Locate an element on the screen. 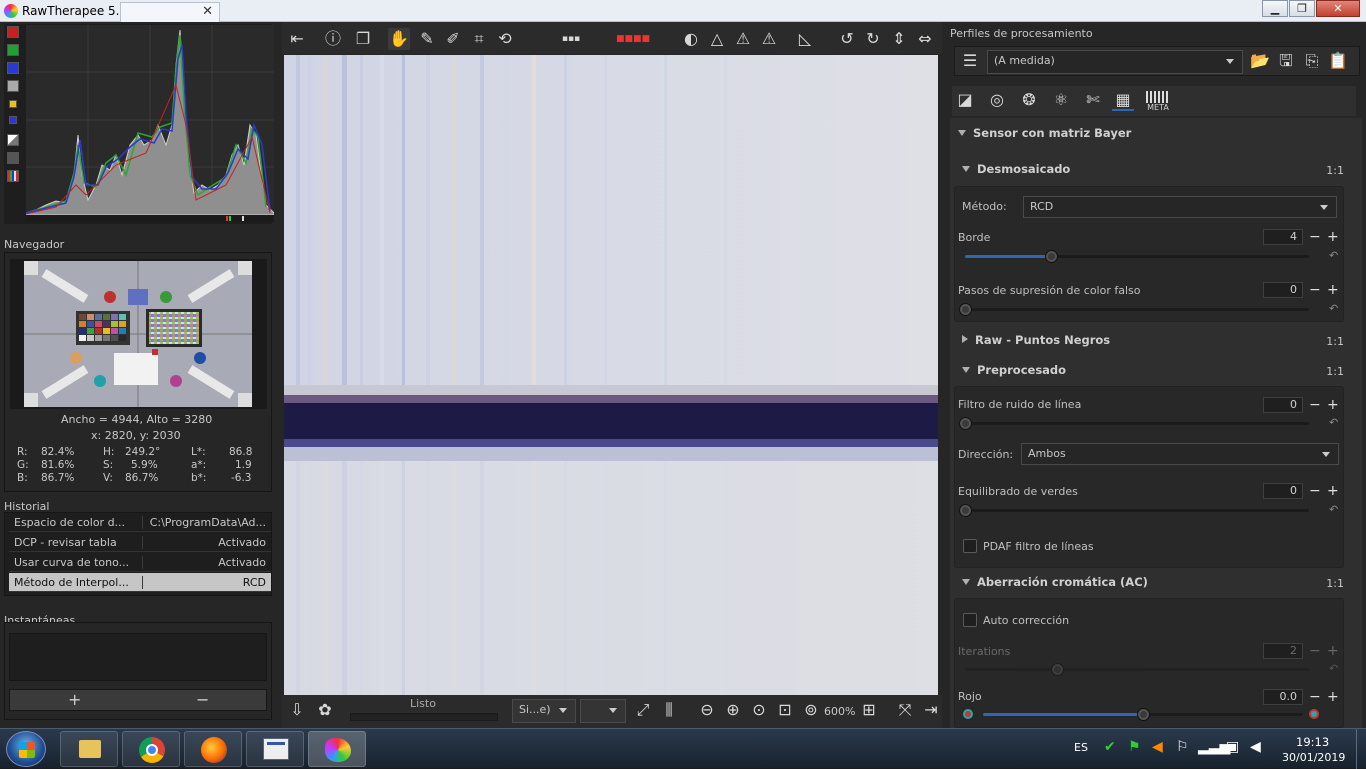 The image size is (1366, 769). save-profile-icon: 🖫 is located at coordinates (1286, 61).